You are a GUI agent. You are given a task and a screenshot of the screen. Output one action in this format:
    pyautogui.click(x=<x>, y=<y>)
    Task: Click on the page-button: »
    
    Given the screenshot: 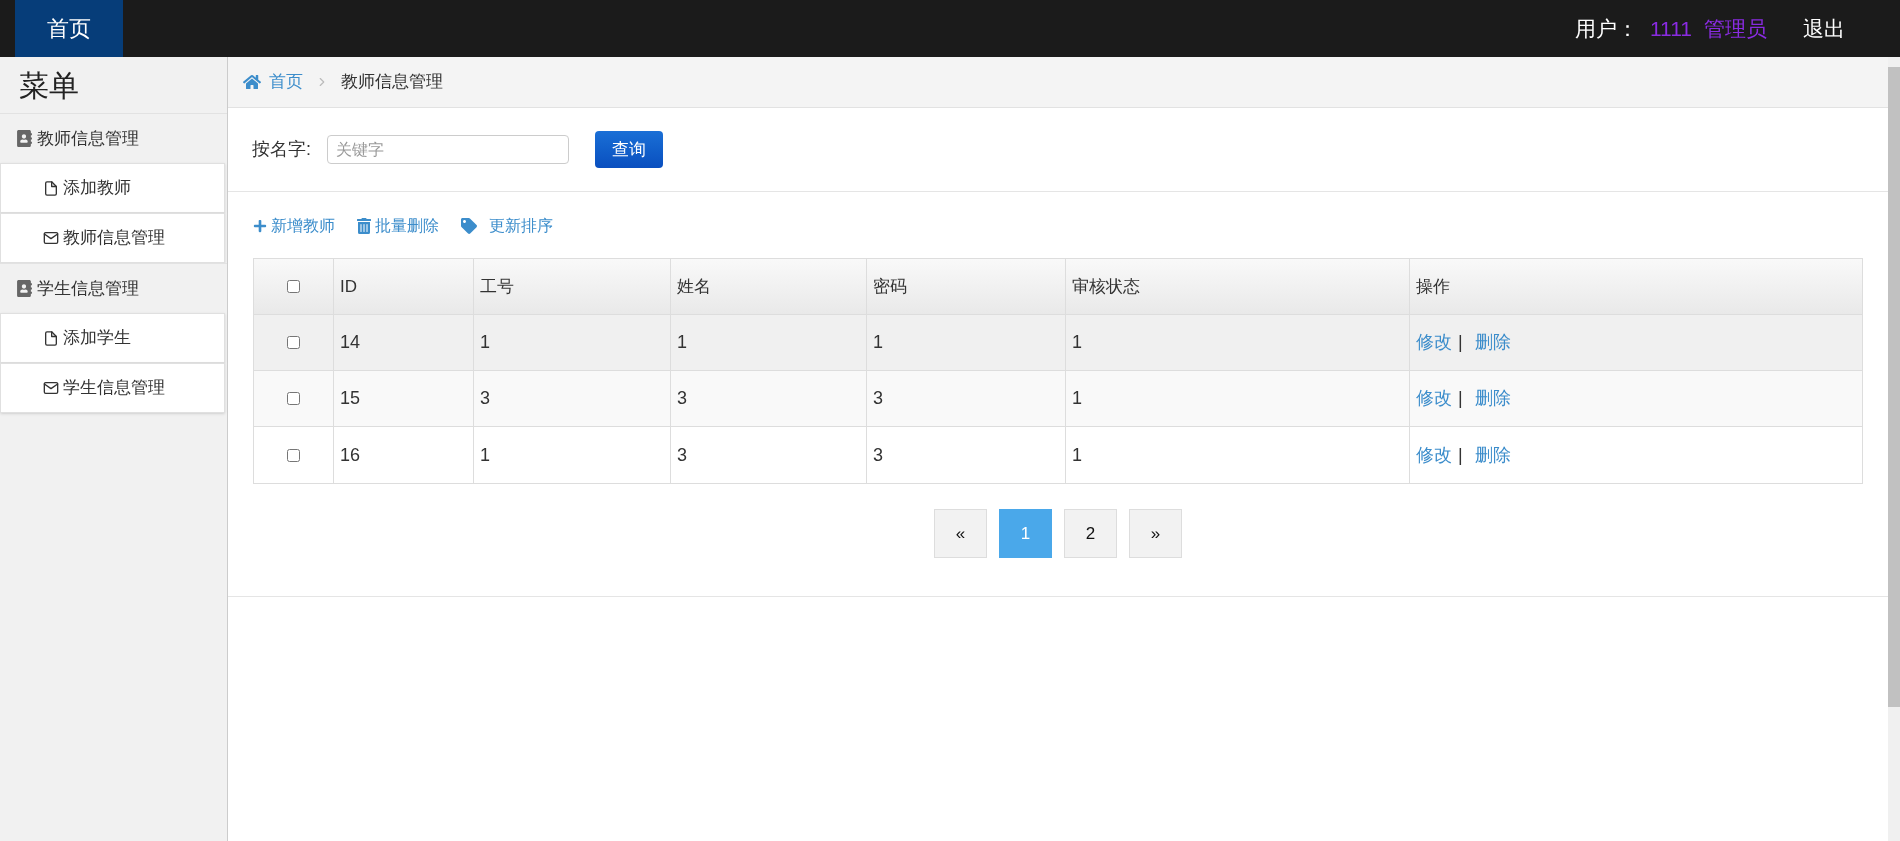 What is the action you would take?
    pyautogui.click(x=1155, y=533)
    